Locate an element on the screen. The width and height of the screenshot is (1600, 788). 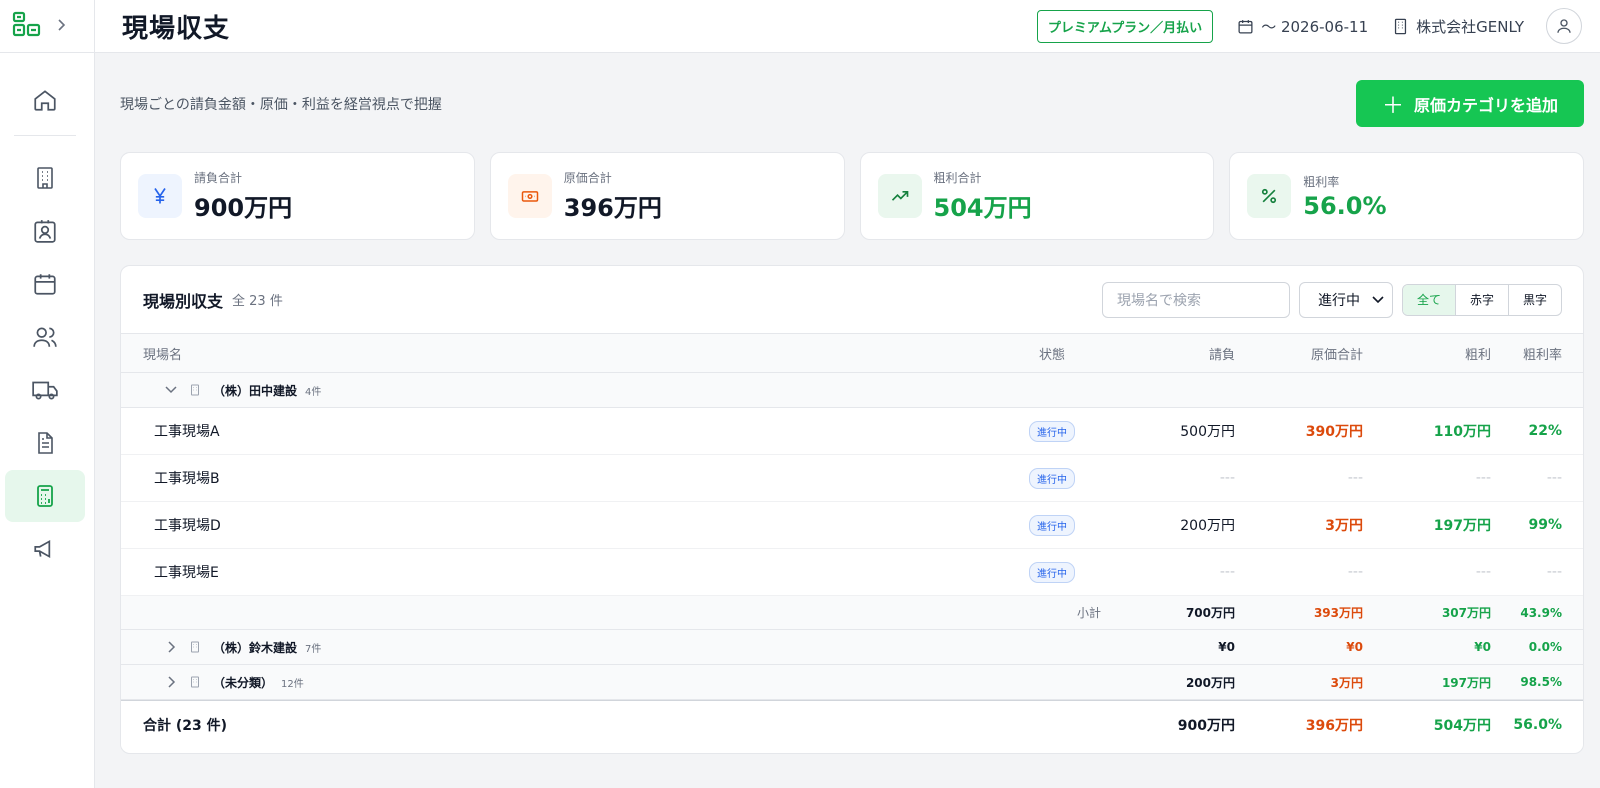
sidebar-item-home is located at coordinates (45, 100).